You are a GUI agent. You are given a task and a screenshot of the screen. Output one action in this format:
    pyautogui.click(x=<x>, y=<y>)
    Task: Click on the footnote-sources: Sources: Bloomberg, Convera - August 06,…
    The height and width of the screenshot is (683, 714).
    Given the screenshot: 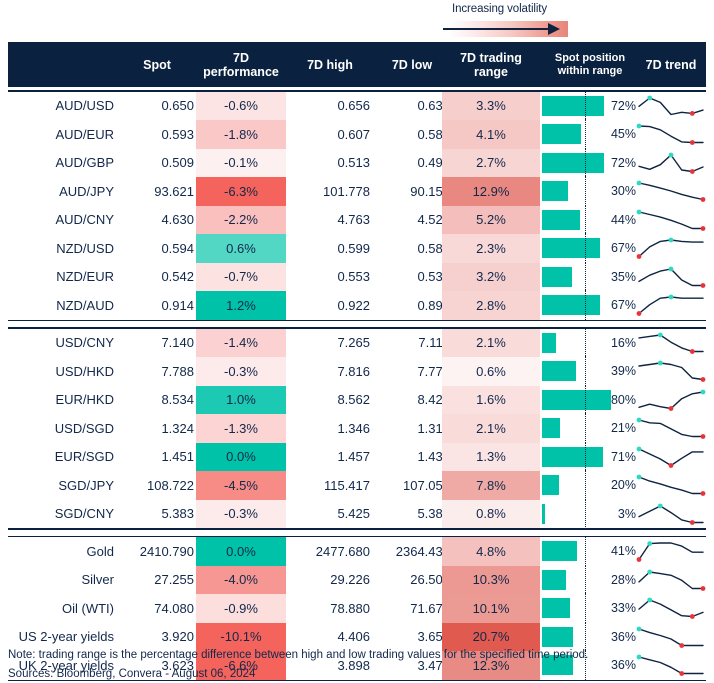 What is the action you would take?
    pyautogui.click(x=132, y=673)
    